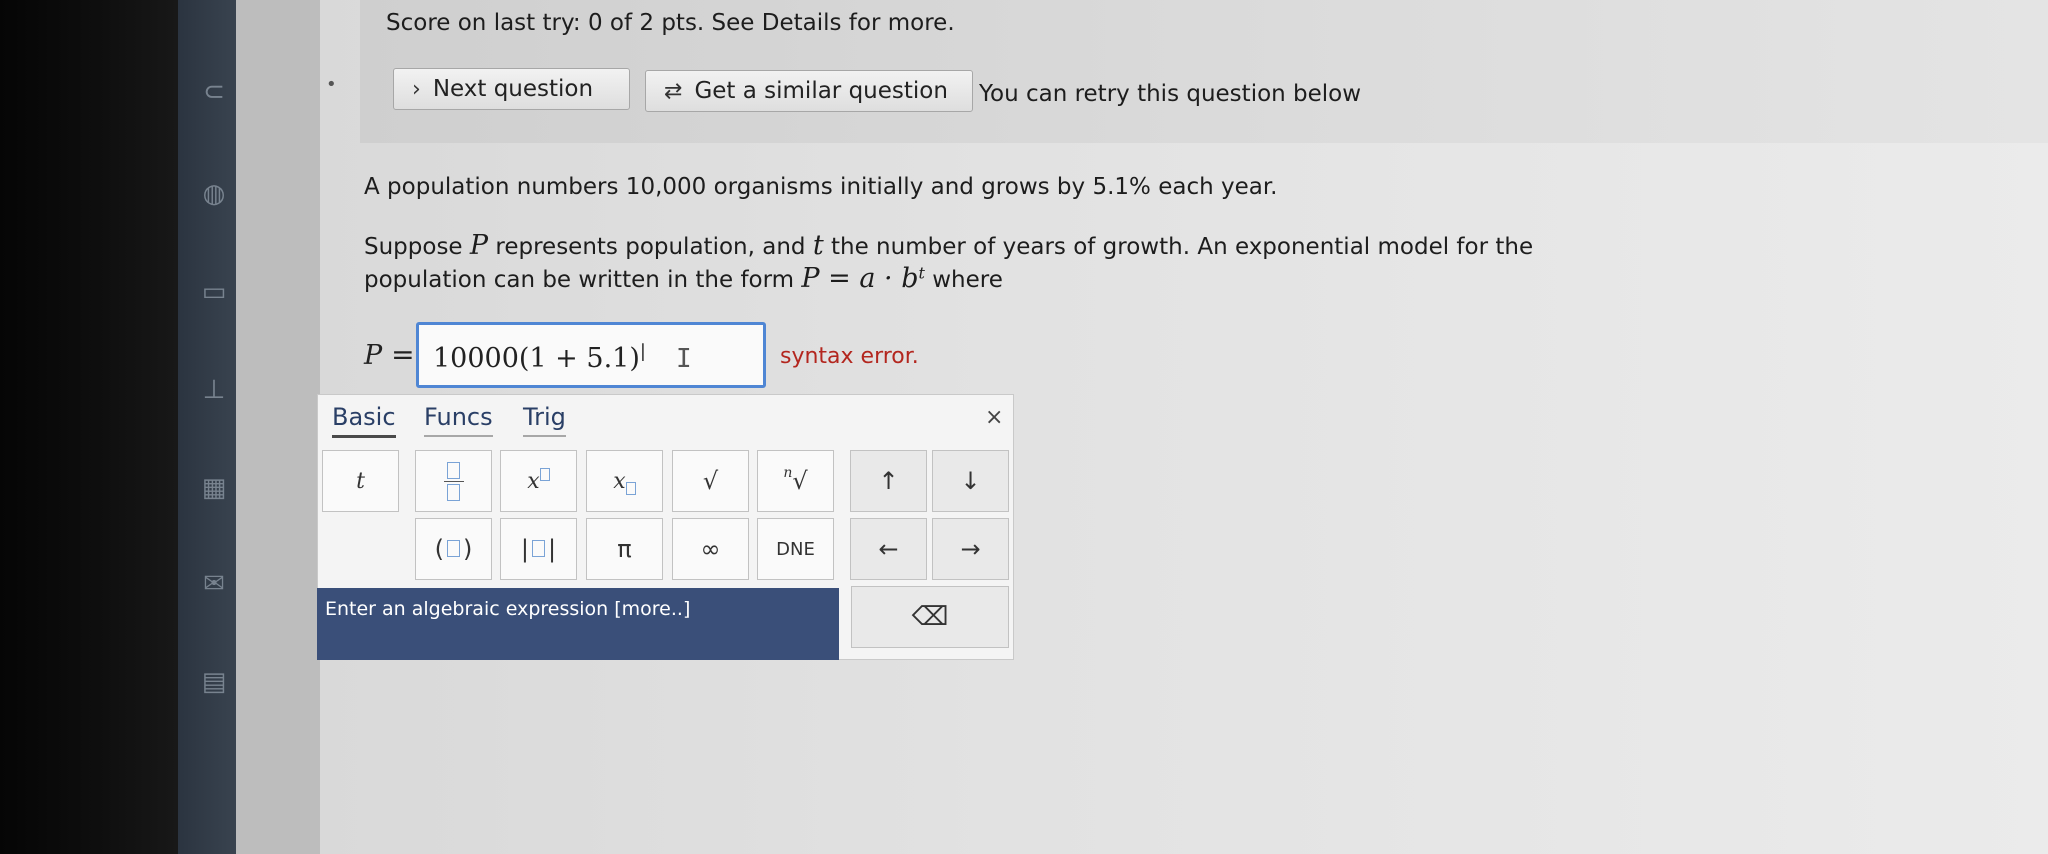 Image resolution: width=2048 pixels, height=854 pixels. I want to click on fraction-bar-icon, so click(453, 481).